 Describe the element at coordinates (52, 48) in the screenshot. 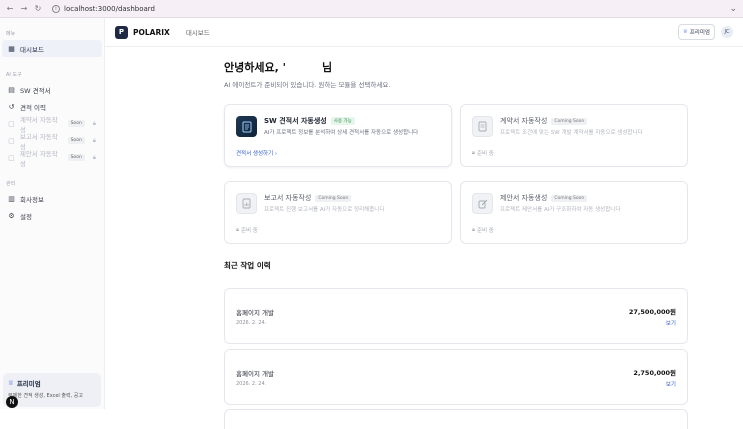

I see `sidebar-item-dashboard: ▦ 대시보드` at that location.